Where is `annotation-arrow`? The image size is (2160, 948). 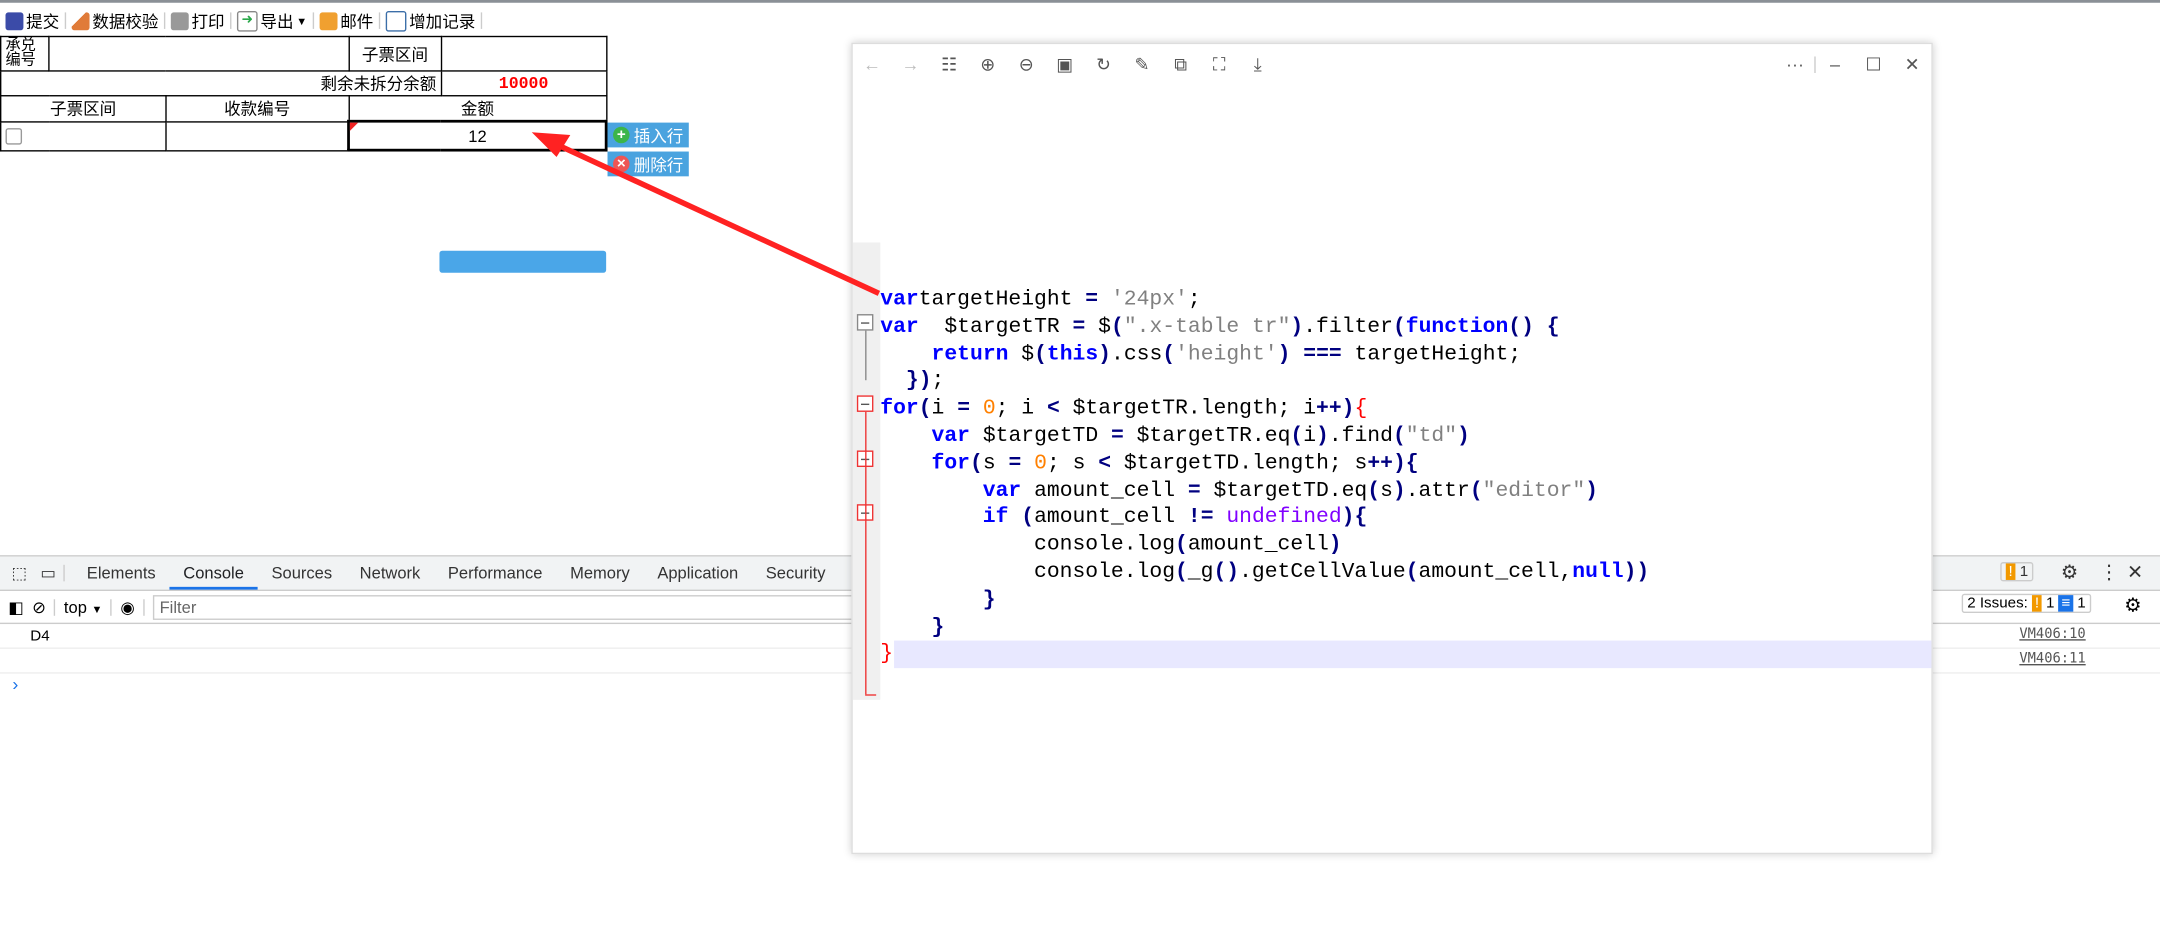
annotation-arrow is located at coordinates (706, 214).